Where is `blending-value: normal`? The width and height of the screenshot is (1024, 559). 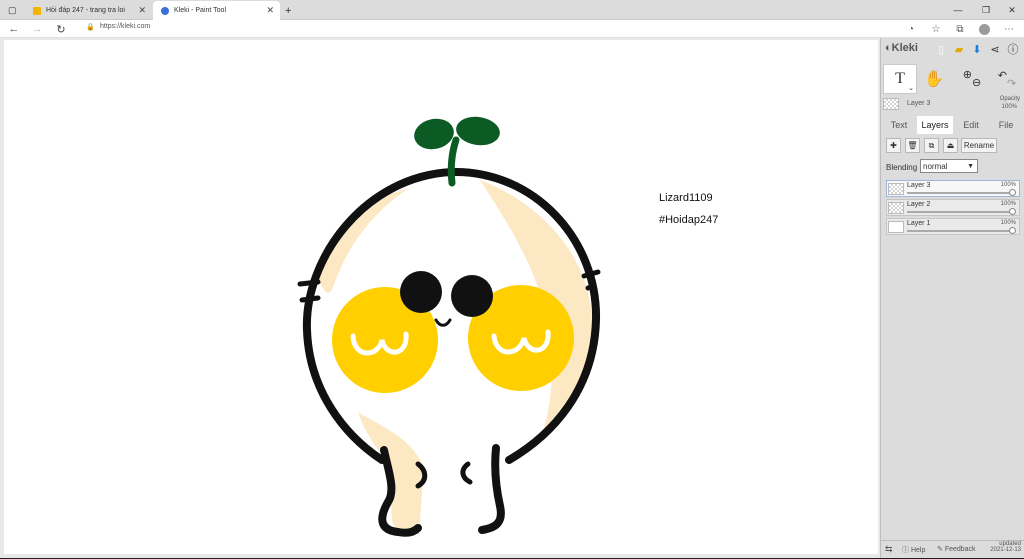
blending-value: normal is located at coordinates (935, 166).